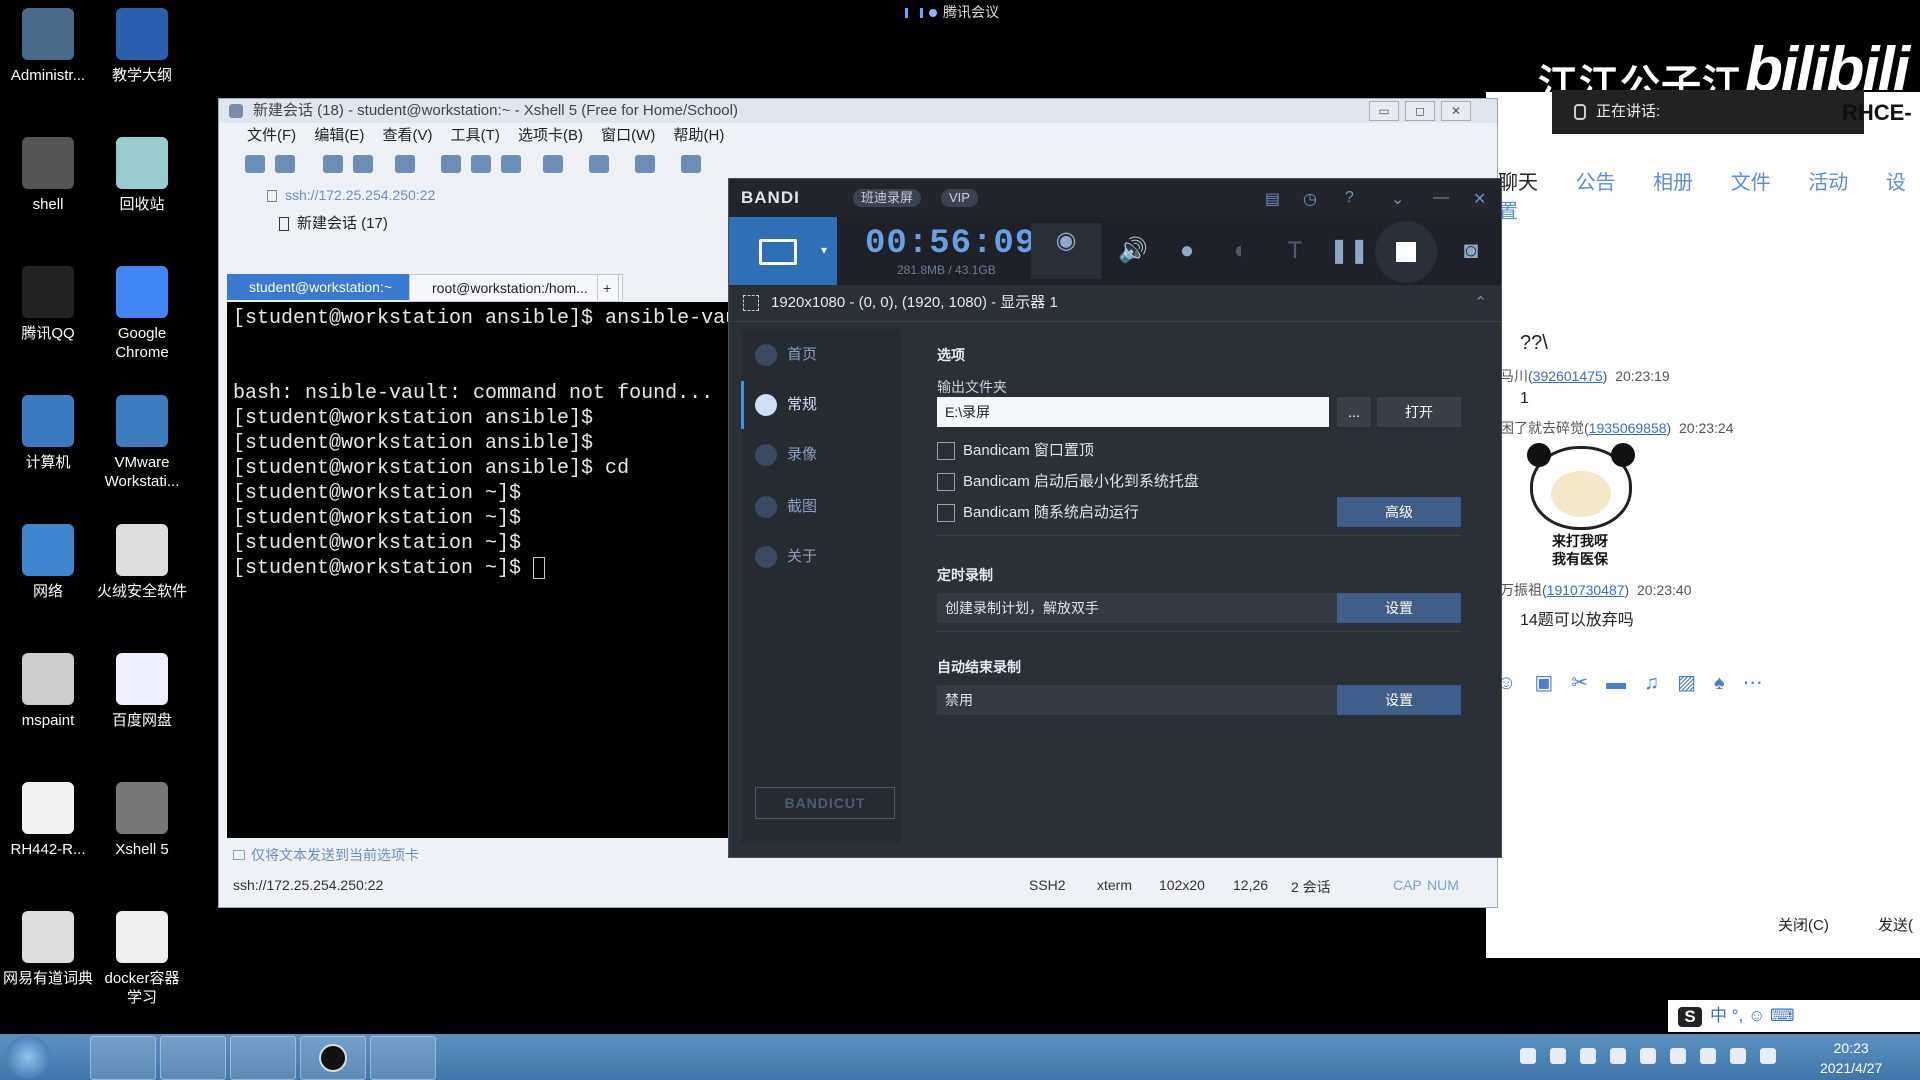 This screenshot has height=1080, width=1920. What do you see at coordinates (1133, 412) in the screenshot?
I see `output-folder-field: E:\录屏` at bounding box center [1133, 412].